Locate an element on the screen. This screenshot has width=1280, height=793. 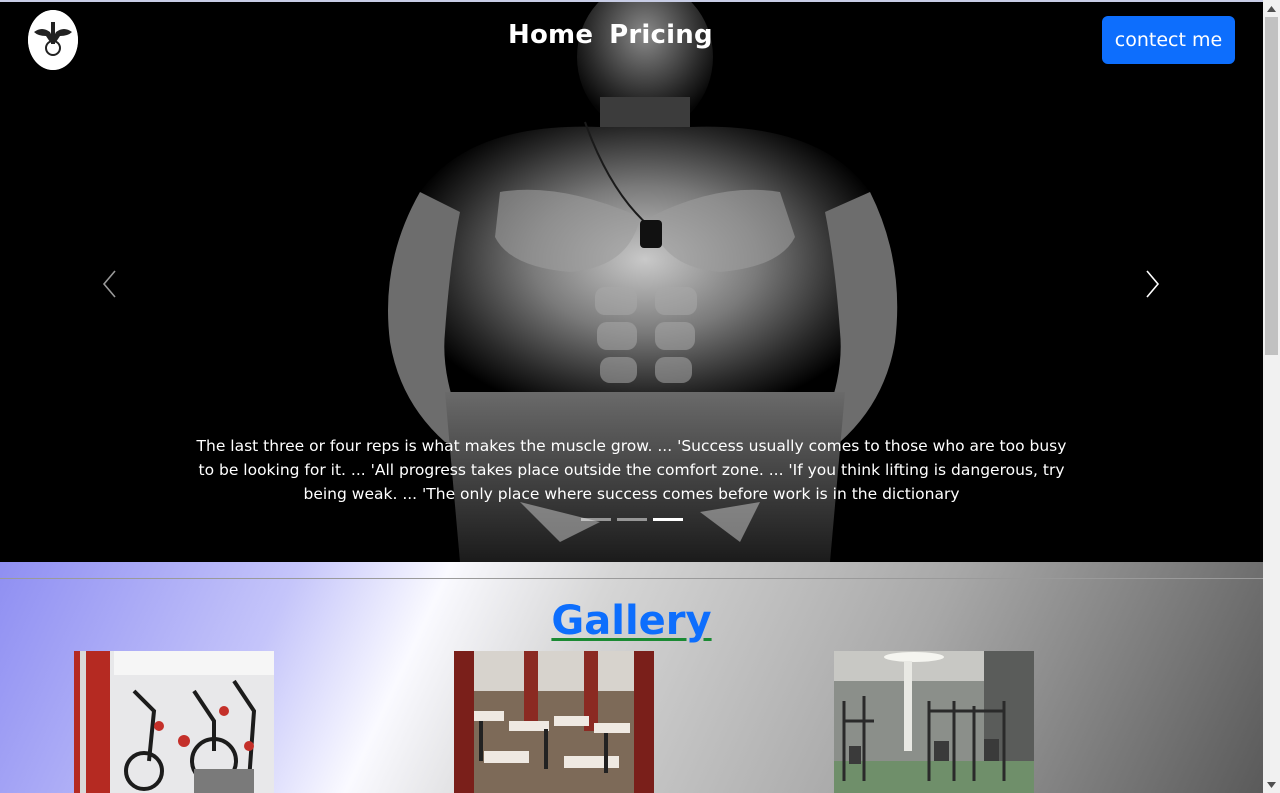
nav-links: Home Pricing is located at coordinates (610, 35).